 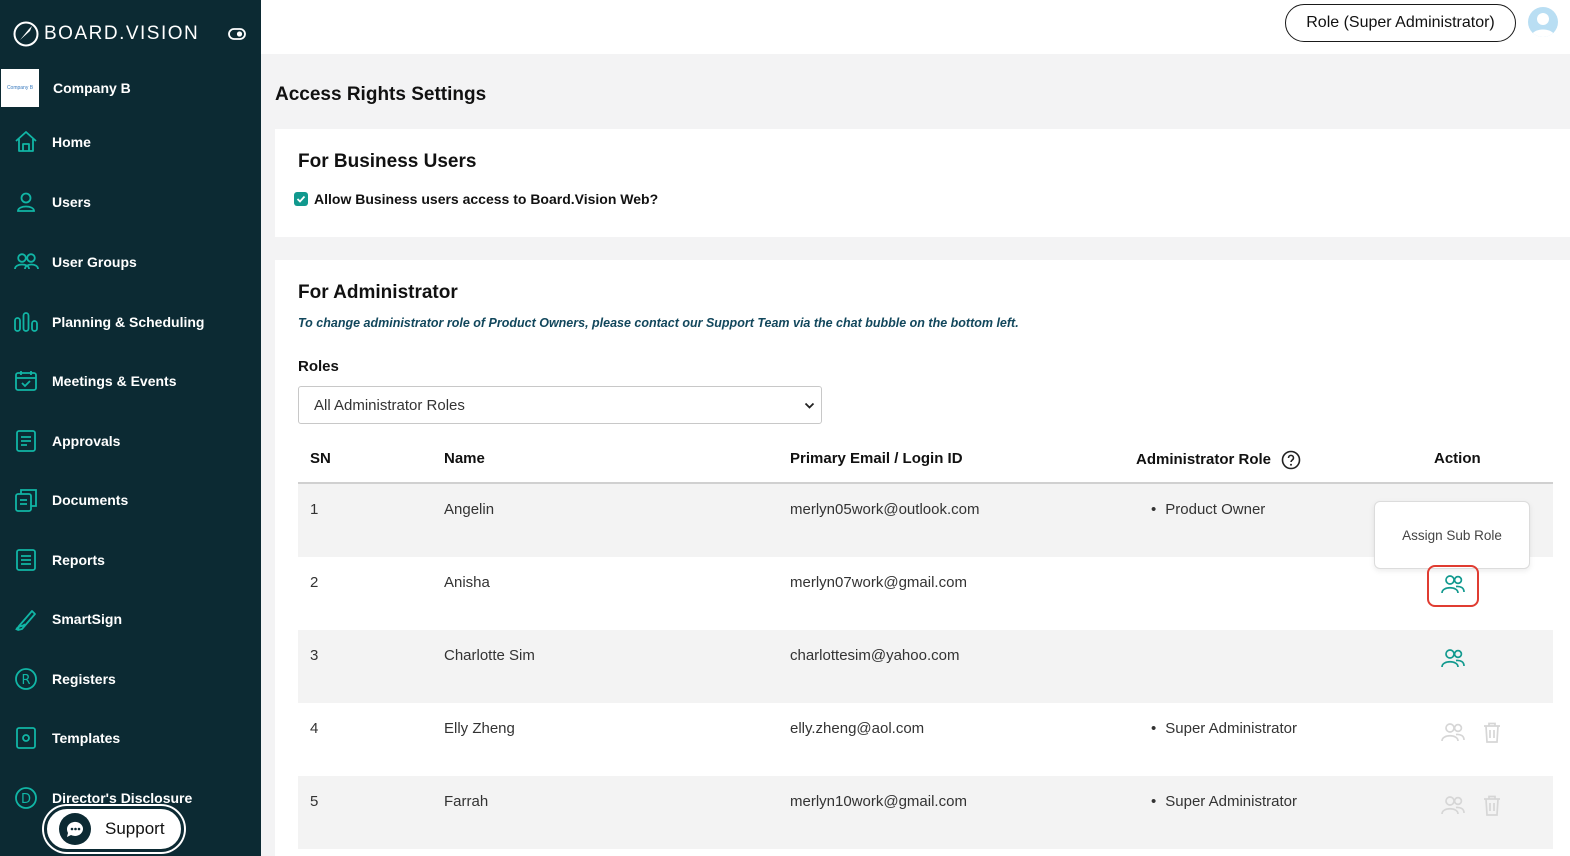 What do you see at coordinates (1204, 459) in the screenshot?
I see `col-header-admin-role-label: Administrator Role` at bounding box center [1204, 459].